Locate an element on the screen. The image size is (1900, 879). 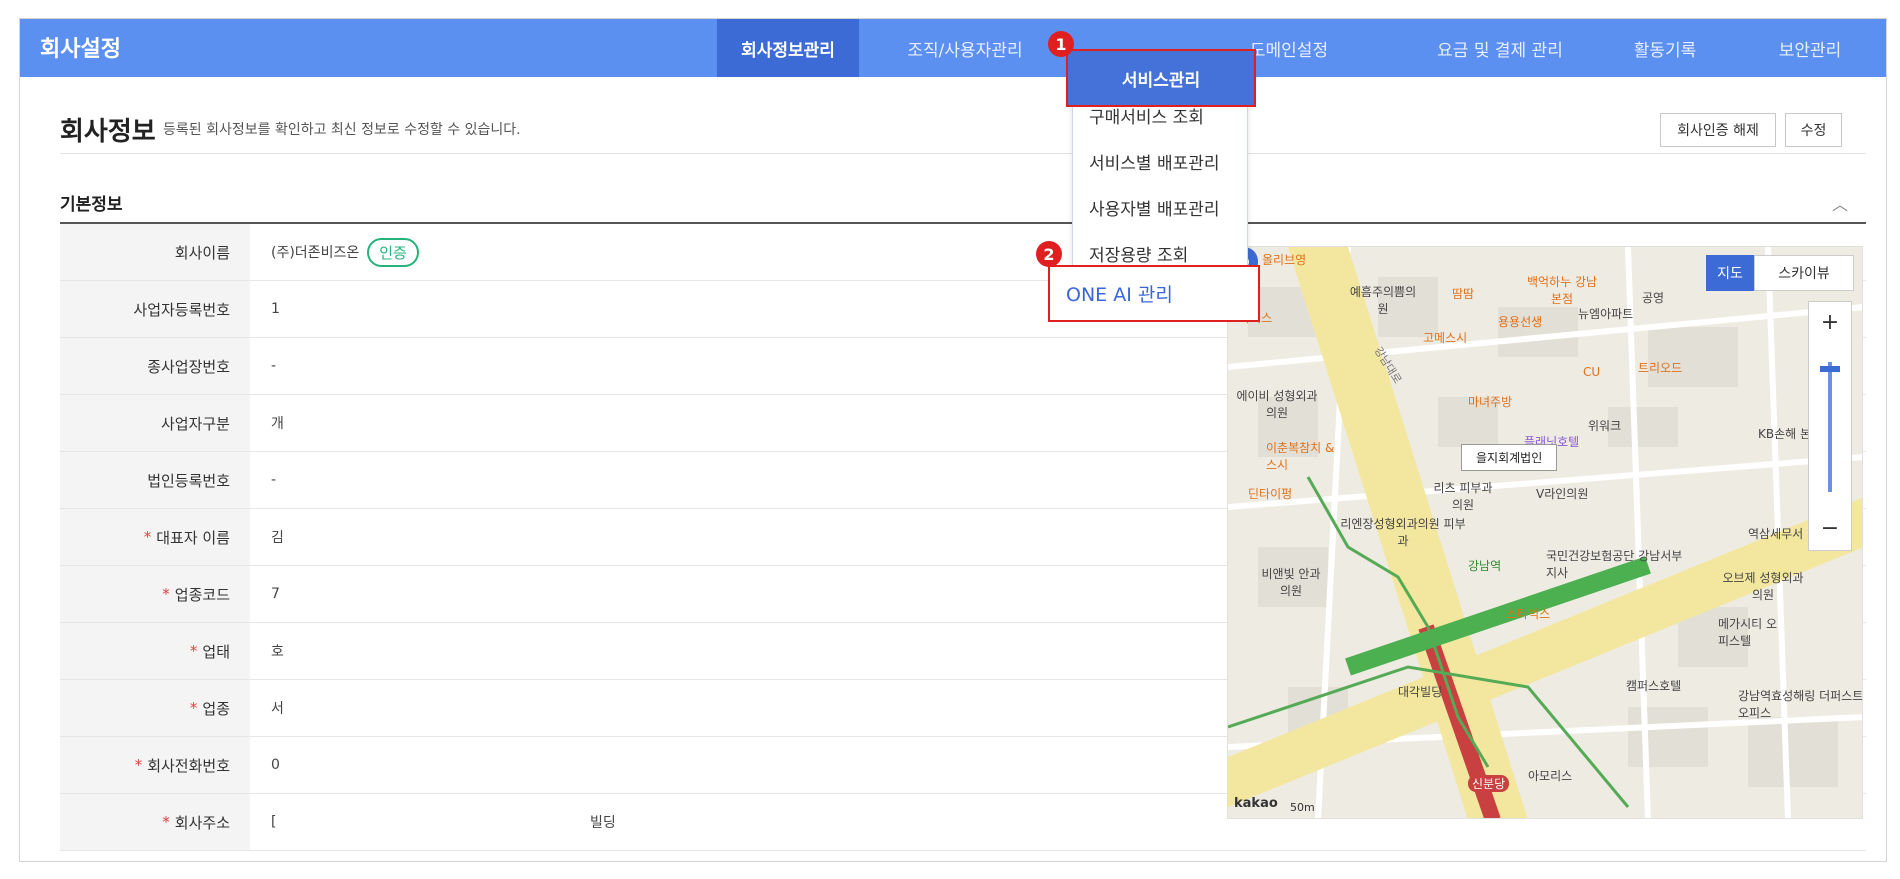
map-poi: 리츠 피부과의원 is located at coordinates (1463, 496).